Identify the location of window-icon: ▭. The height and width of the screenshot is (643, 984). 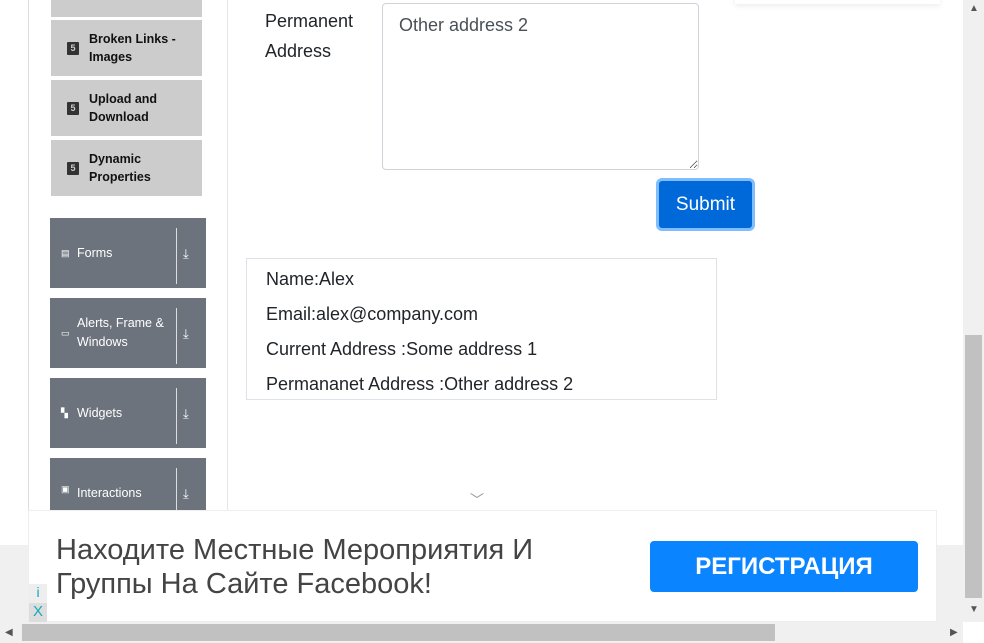
(65, 332).